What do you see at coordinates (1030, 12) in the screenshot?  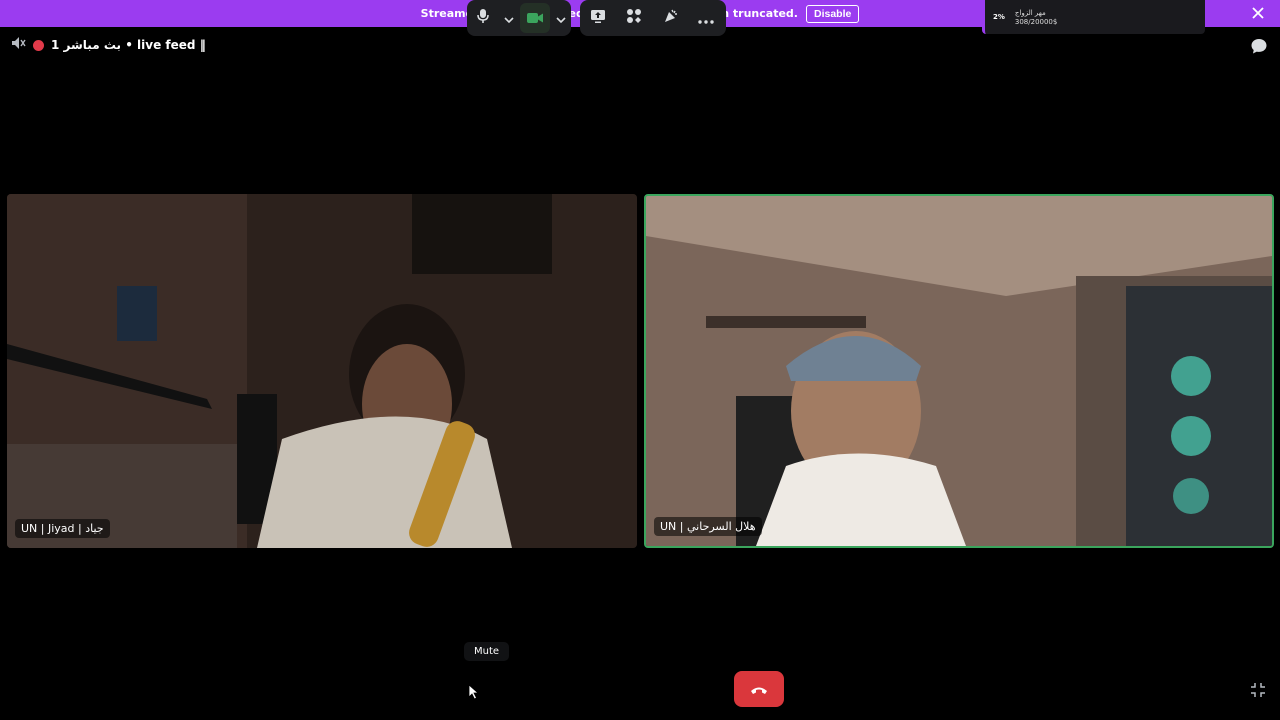 I see `donation-title: مهر الزواج` at bounding box center [1030, 12].